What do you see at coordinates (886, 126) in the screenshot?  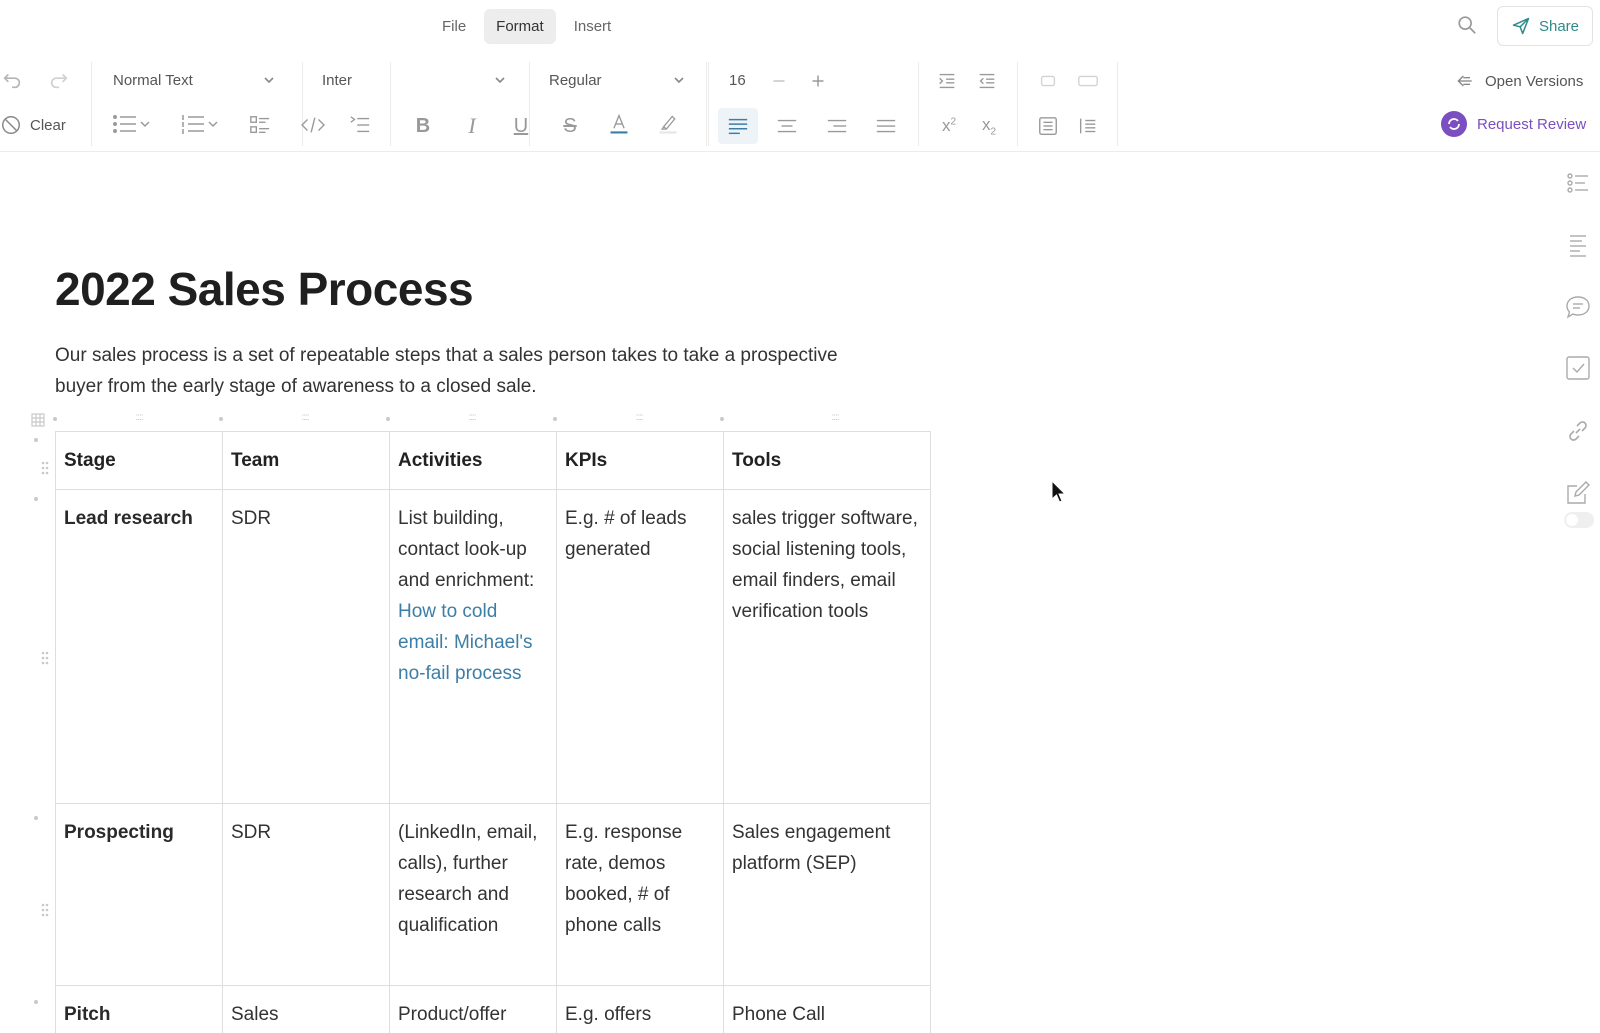 I see `justify-icon` at bounding box center [886, 126].